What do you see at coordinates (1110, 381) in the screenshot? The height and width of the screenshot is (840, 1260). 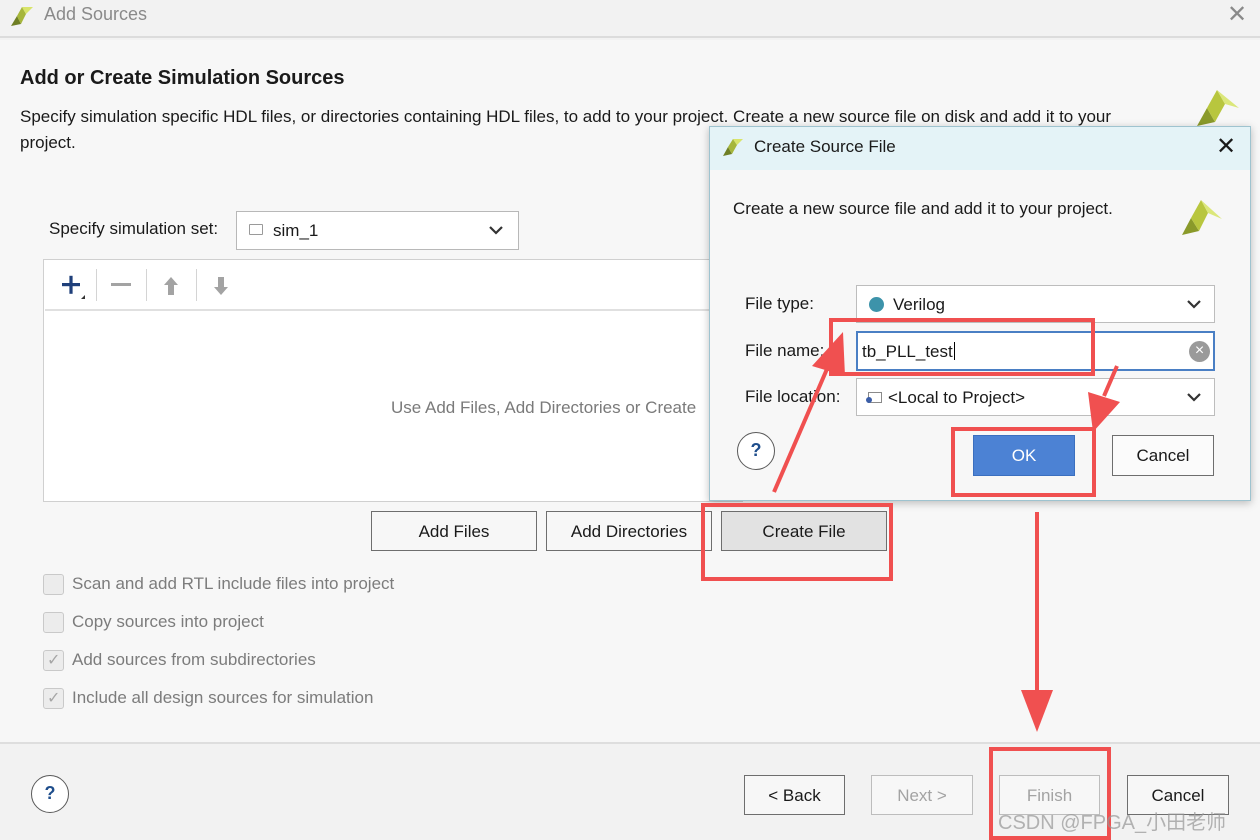 I see `arrow-to-ok` at bounding box center [1110, 381].